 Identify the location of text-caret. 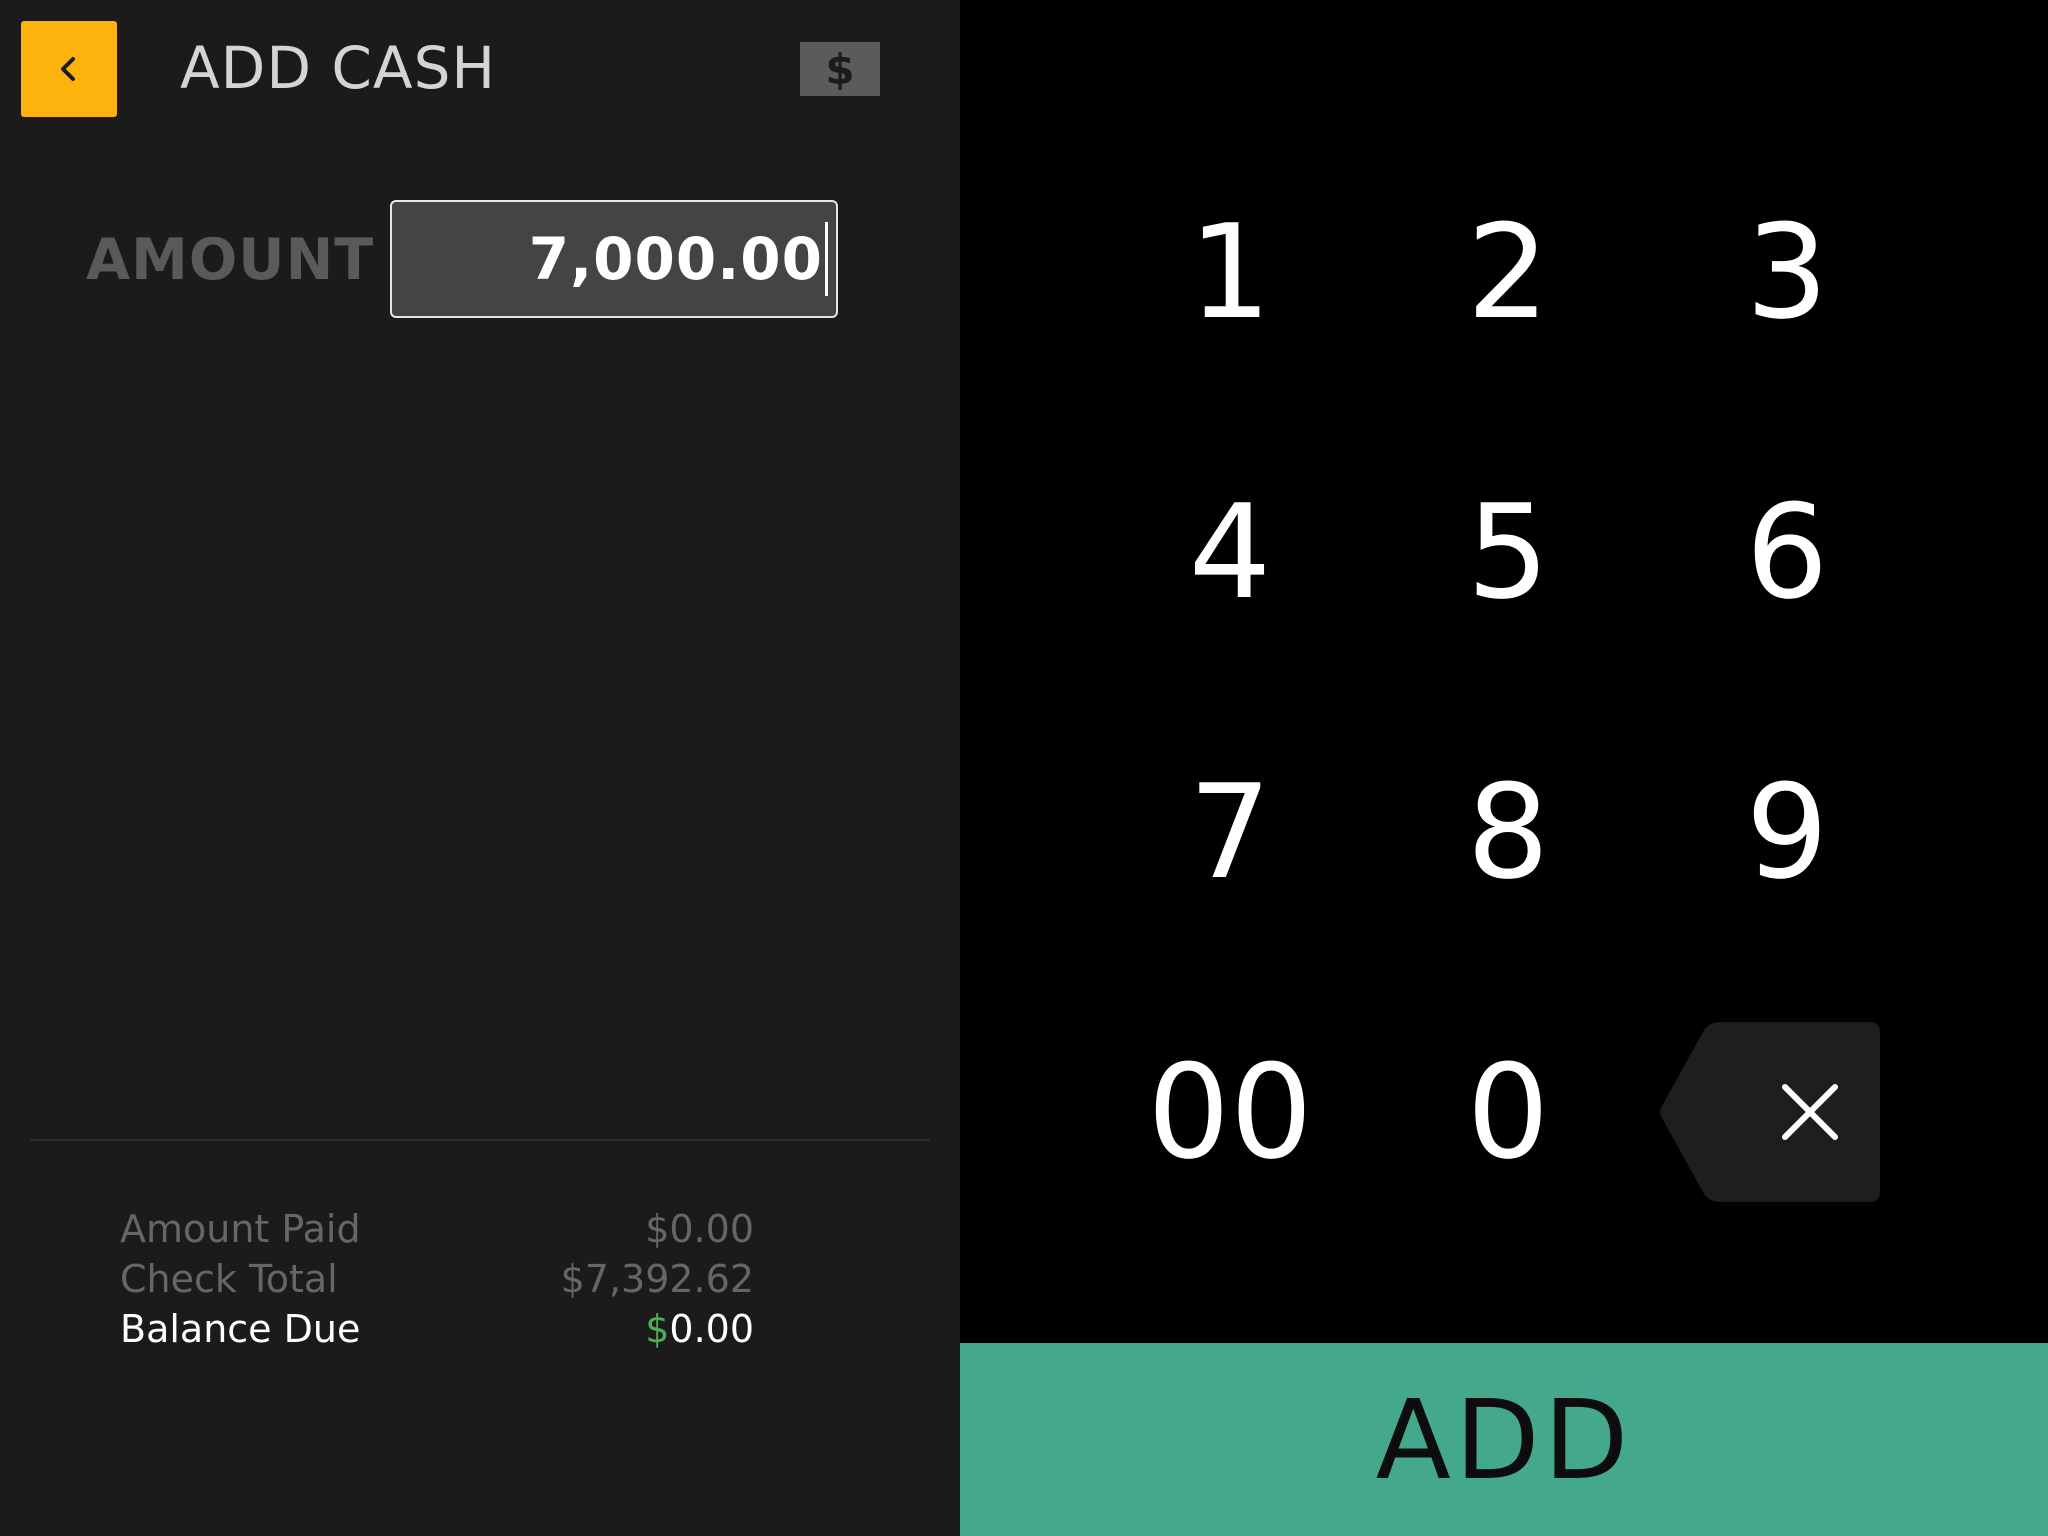
(826, 259).